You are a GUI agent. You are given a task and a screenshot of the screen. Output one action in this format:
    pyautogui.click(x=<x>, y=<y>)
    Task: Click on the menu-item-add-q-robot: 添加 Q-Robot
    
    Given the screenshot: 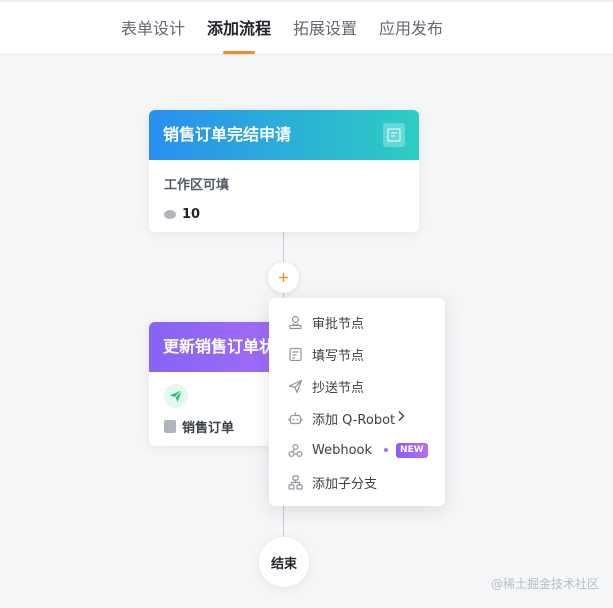 What is the action you would take?
    pyautogui.click(x=357, y=418)
    